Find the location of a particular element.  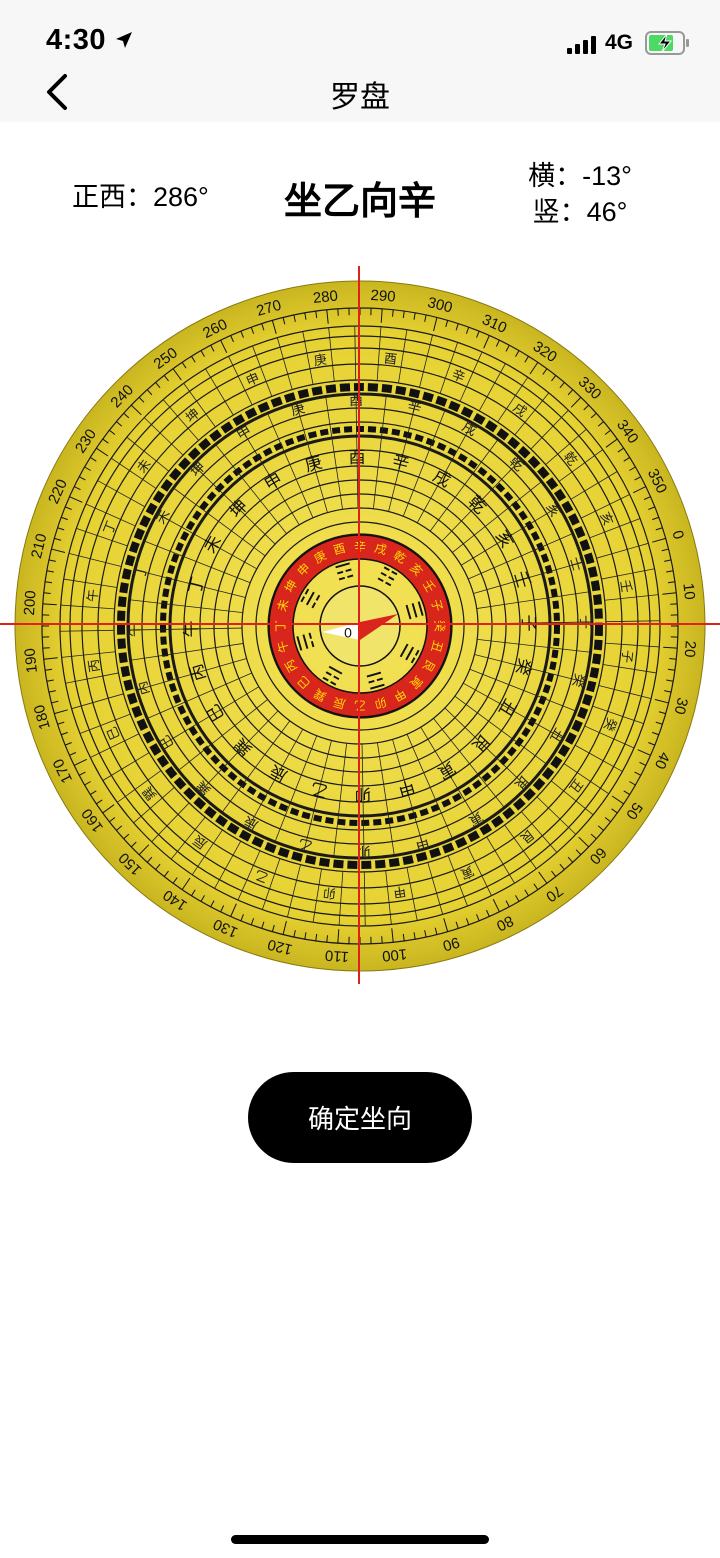

degree-label: 10 is located at coordinates (688, 591).